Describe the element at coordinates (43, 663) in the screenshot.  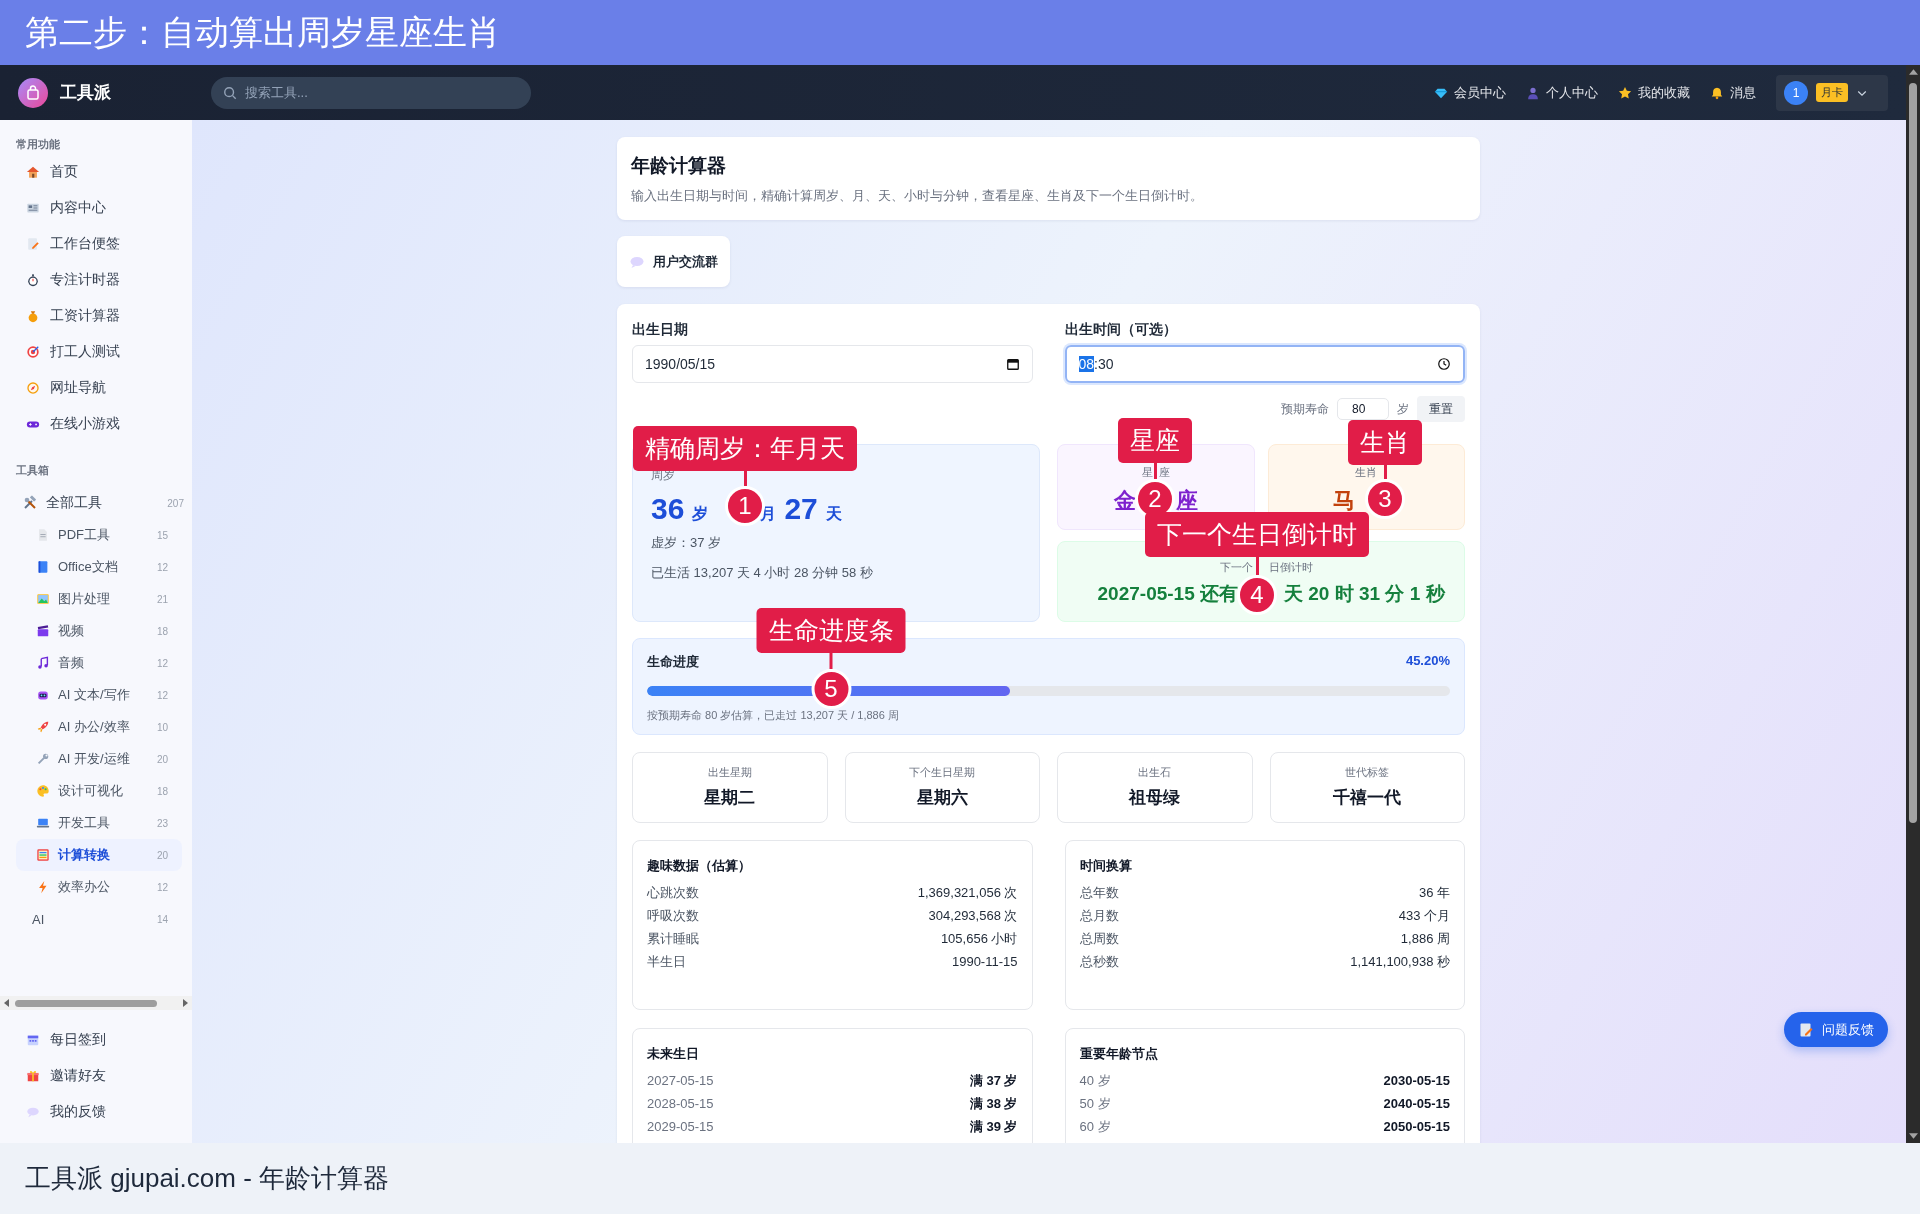
I see `music-note-icon` at that location.